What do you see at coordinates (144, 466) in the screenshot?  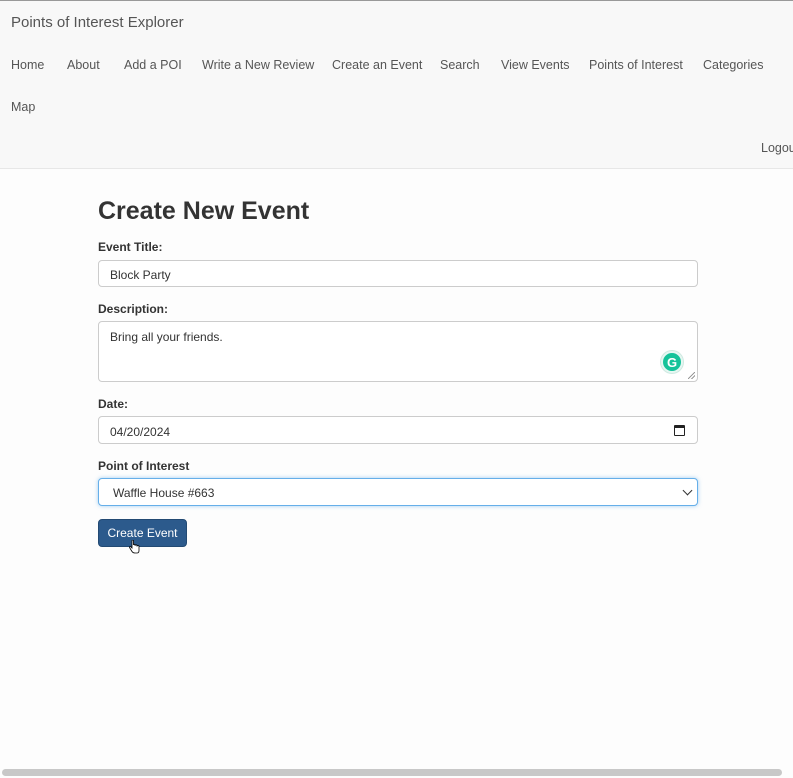 I see `poi-label: Point of Interest` at bounding box center [144, 466].